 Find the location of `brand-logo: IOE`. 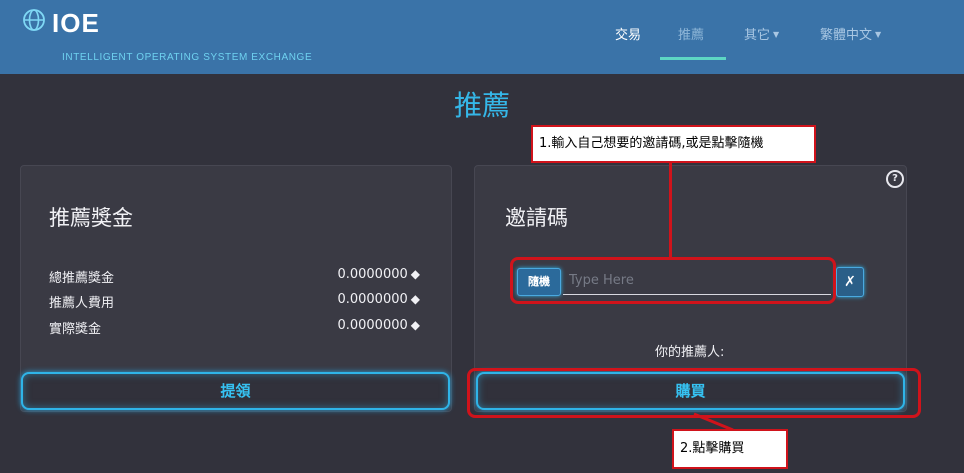

brand-logo: IOE is located at coordinates (76, 23).